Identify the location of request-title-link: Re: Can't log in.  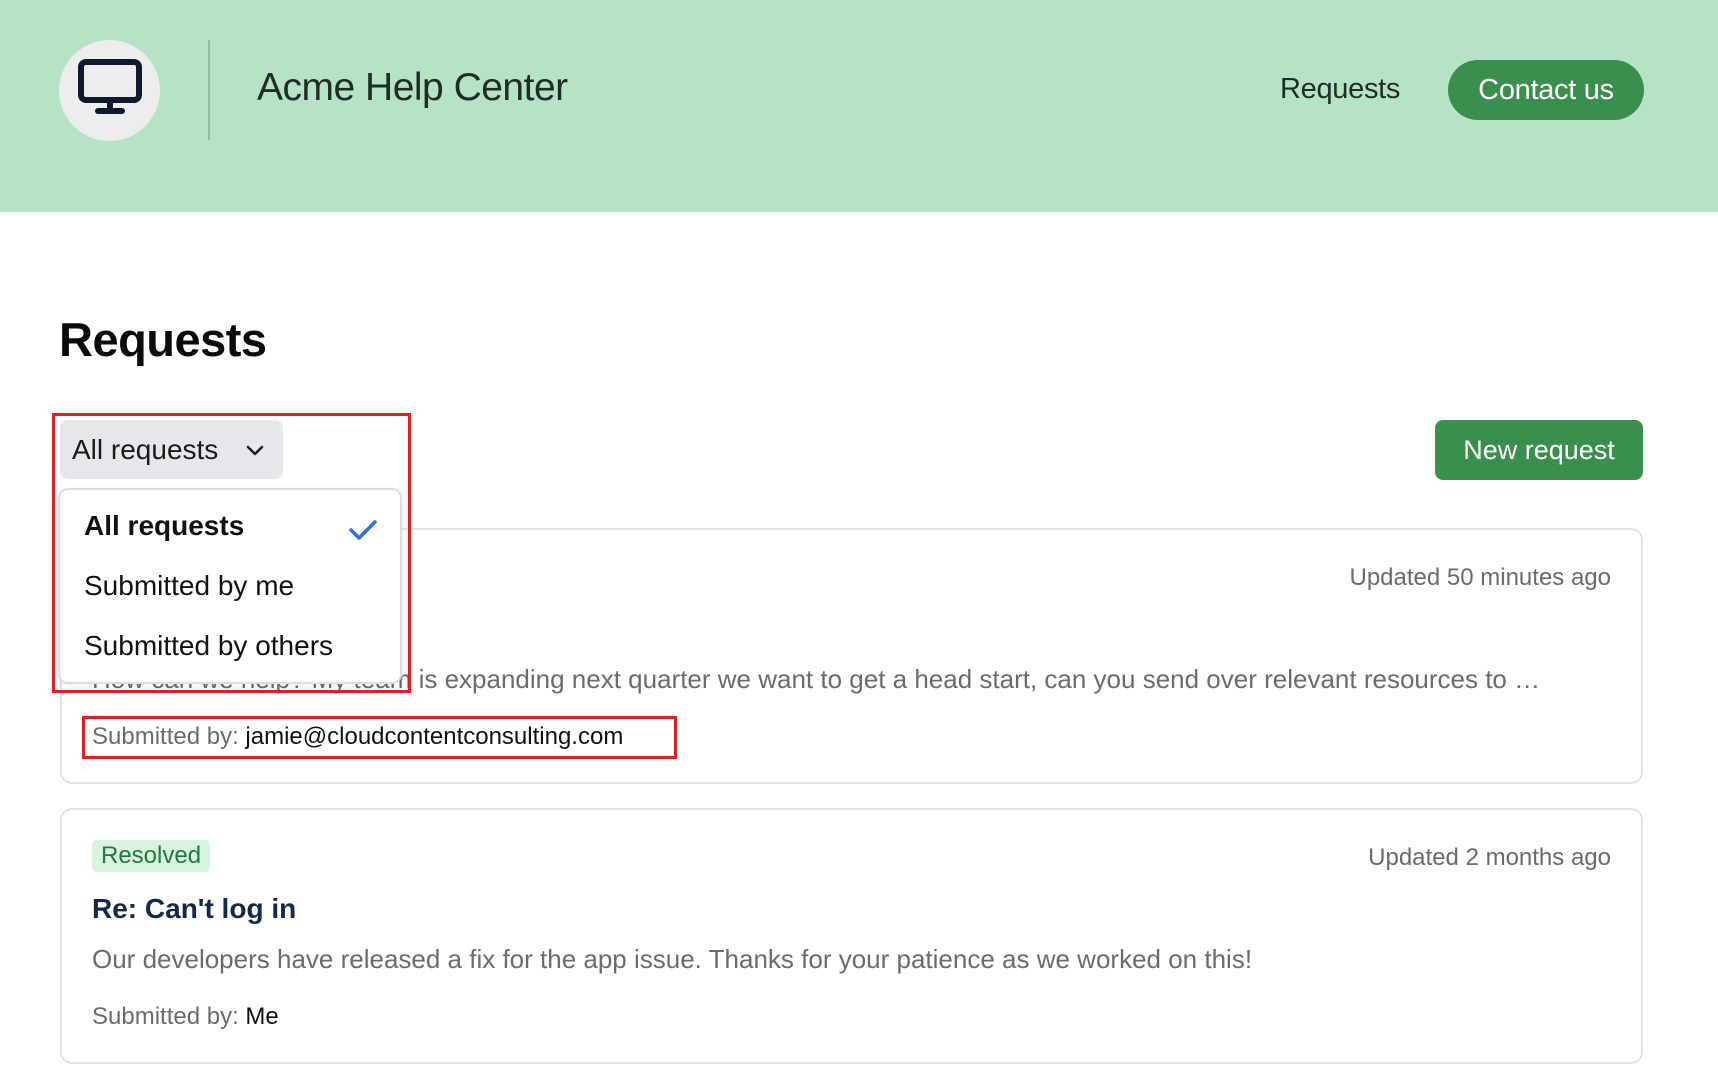
(194, 909).